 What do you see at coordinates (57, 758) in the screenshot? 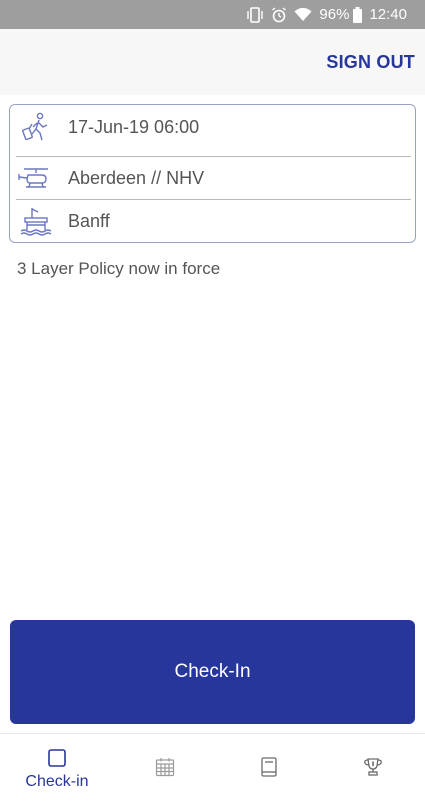
I see `checkbox-square-icon` at bounding box center [57, 758].